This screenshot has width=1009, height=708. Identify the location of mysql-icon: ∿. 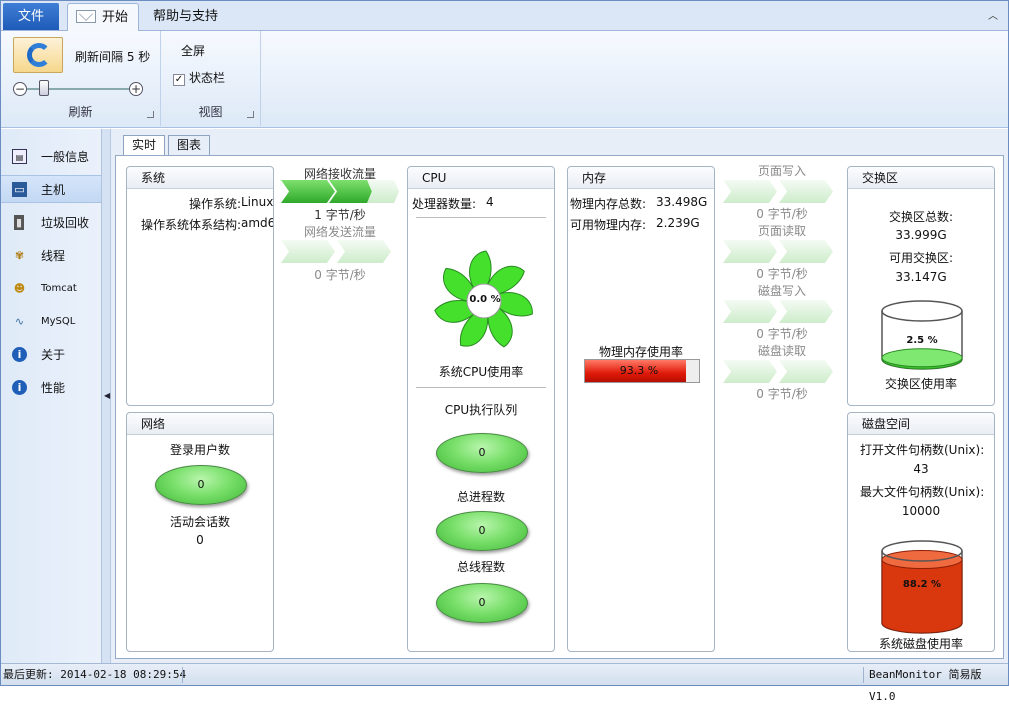
(19, 321).